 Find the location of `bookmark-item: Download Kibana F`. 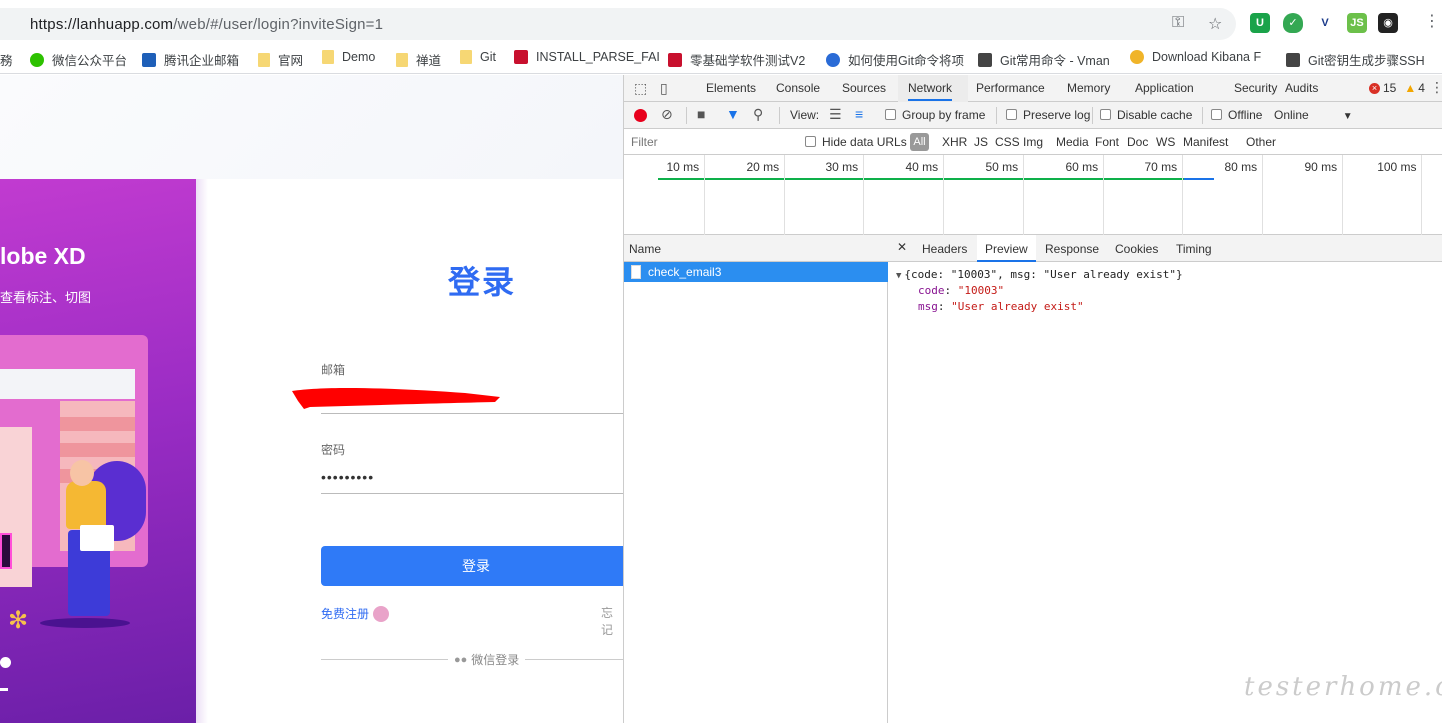

bookmark-item: Download Kibana F is located at coordinates (1195, 57).